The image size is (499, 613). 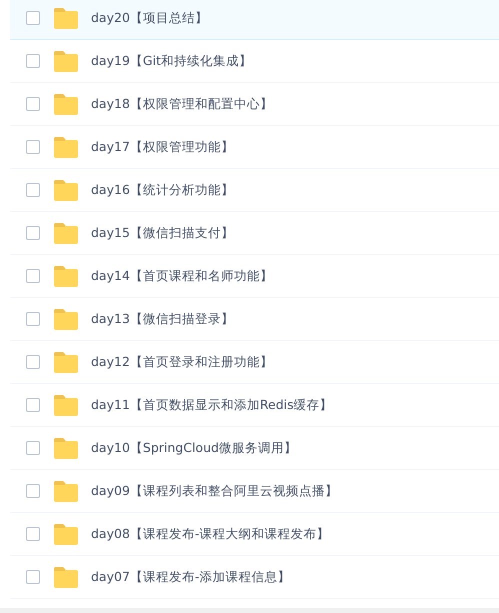 I want to click on file-name: day15【微信扫描支付】, so click(x=162, y=233).